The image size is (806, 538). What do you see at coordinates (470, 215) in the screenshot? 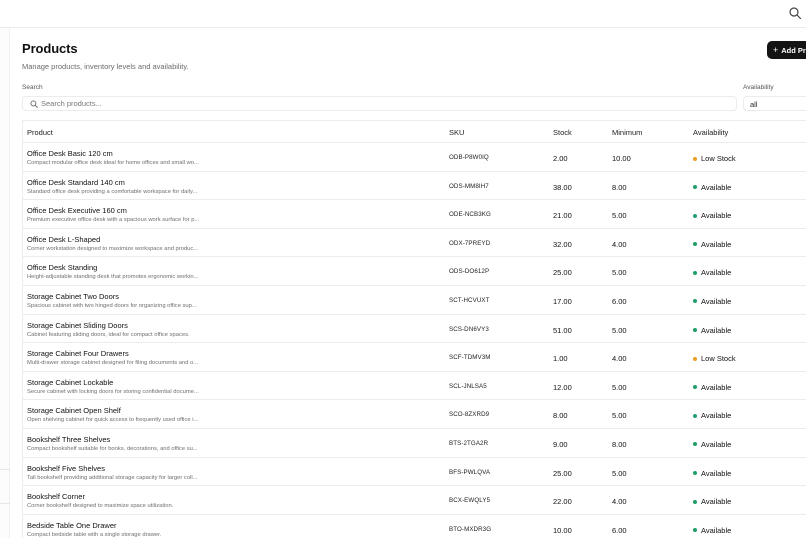
I see `product-sku: ODE-NCB3KG` at bounding box center [470, 215].